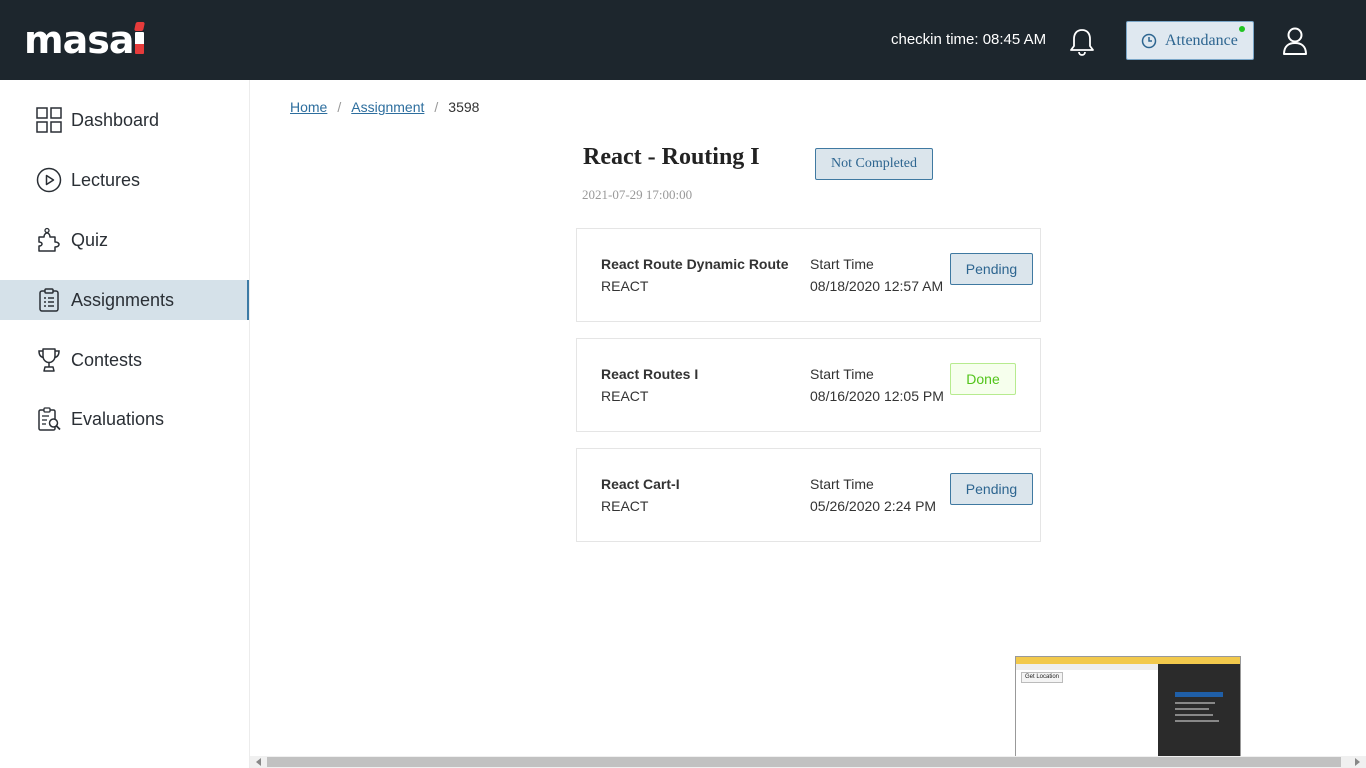 Image resolution: width=1366 pixels, height=768 pixels. What do you see at coordinates (49, 419) in the screenshot?
I see `evaluation-icon` at bounding box center [49, 419].